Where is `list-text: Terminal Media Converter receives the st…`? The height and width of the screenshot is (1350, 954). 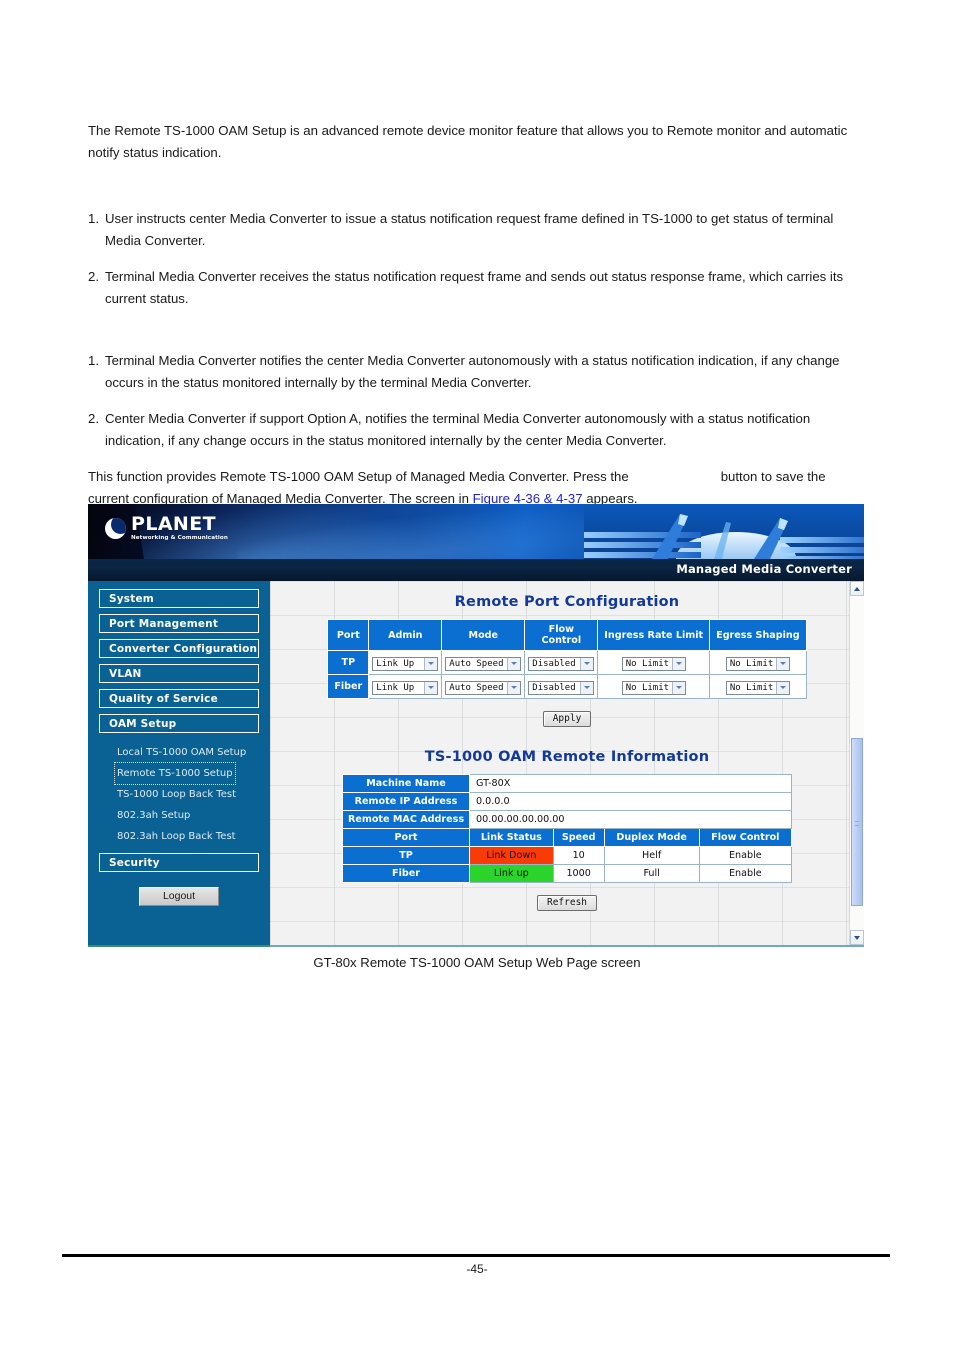 list-text: Terminal Media Converter receives the st… is located at coordinates (474, 287).